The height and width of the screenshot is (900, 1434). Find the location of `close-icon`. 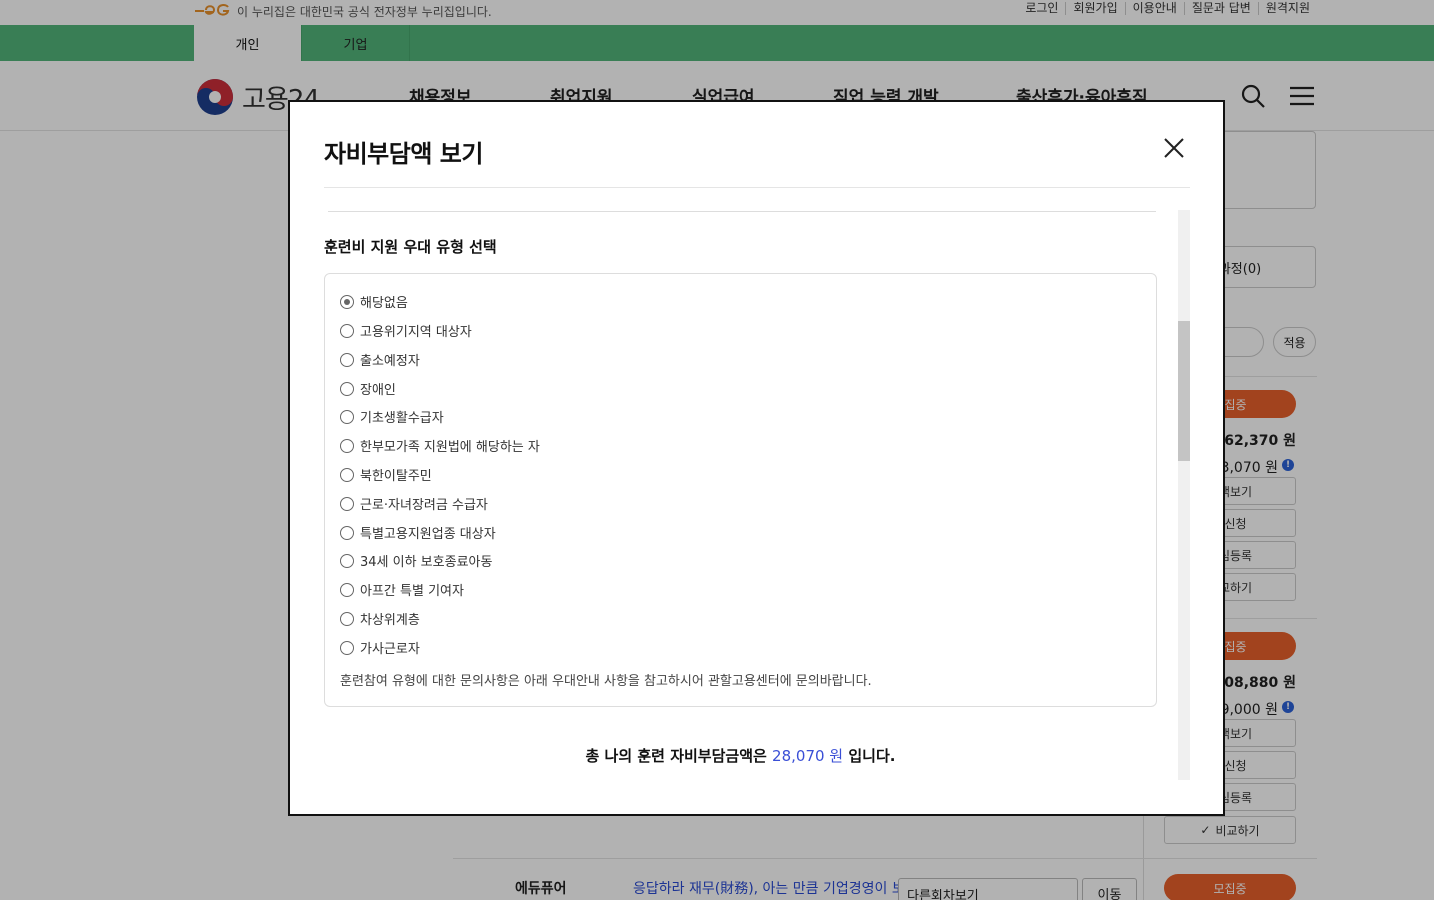

close-icon is located at coordinates (1174, 148).